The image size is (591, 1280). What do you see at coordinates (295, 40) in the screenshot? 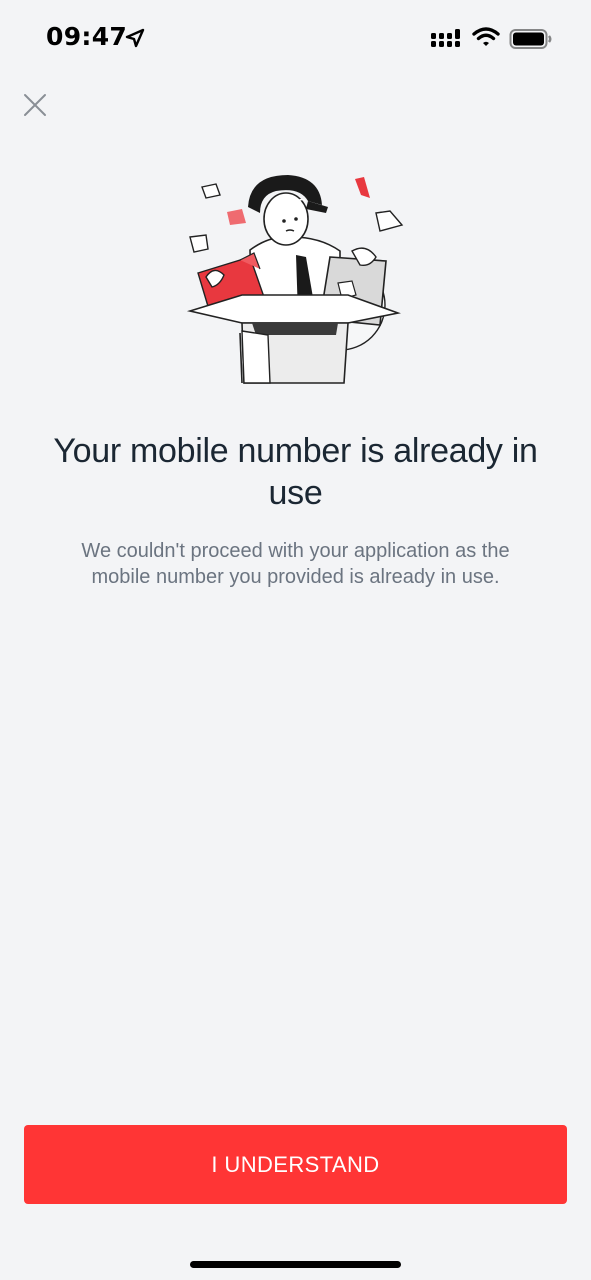
I see `status-bar: 09:47` at bounding box center [295, 40].